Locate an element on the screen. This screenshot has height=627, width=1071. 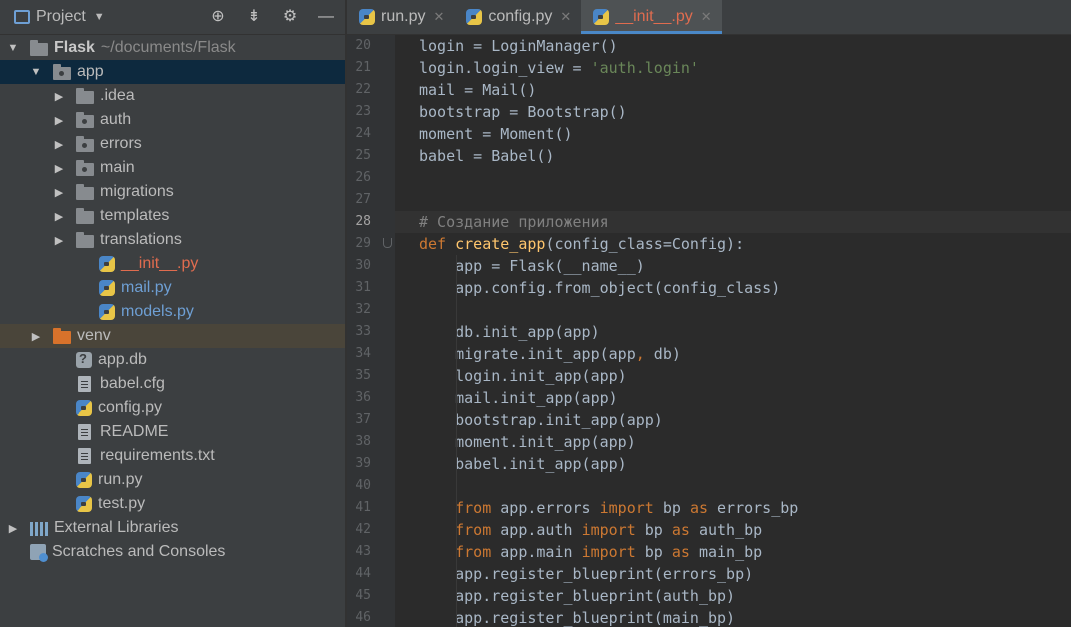
code-text: moment.init_app(app) is located at coordinates (527, 442).